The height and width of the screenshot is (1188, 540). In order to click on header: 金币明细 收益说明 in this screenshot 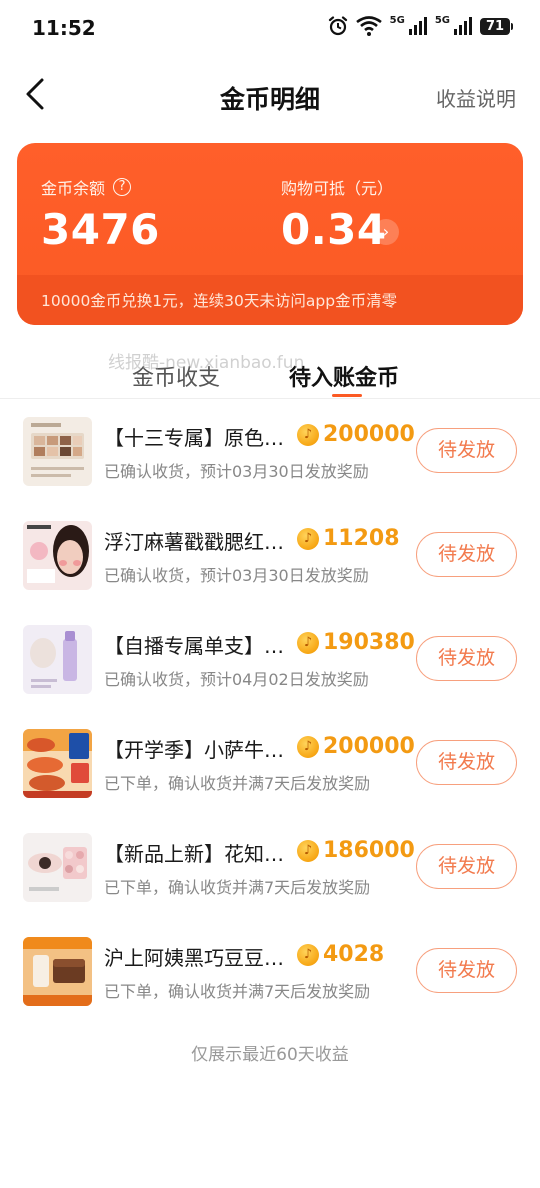, I will do `click(270, 95)`.